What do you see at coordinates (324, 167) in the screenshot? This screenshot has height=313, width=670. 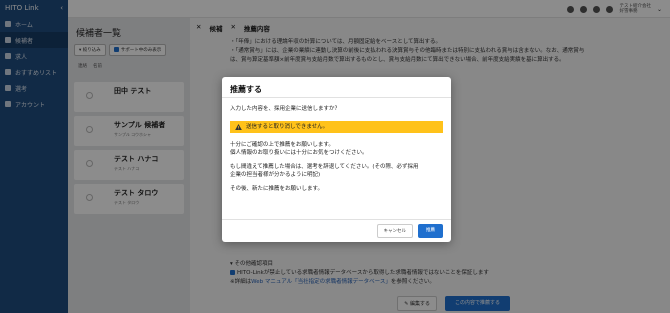 I see `notice-line: もし間違えて推薦した場合は、選考を辞退してください。(その際、必ず採用` at bounding box center [324, 167].